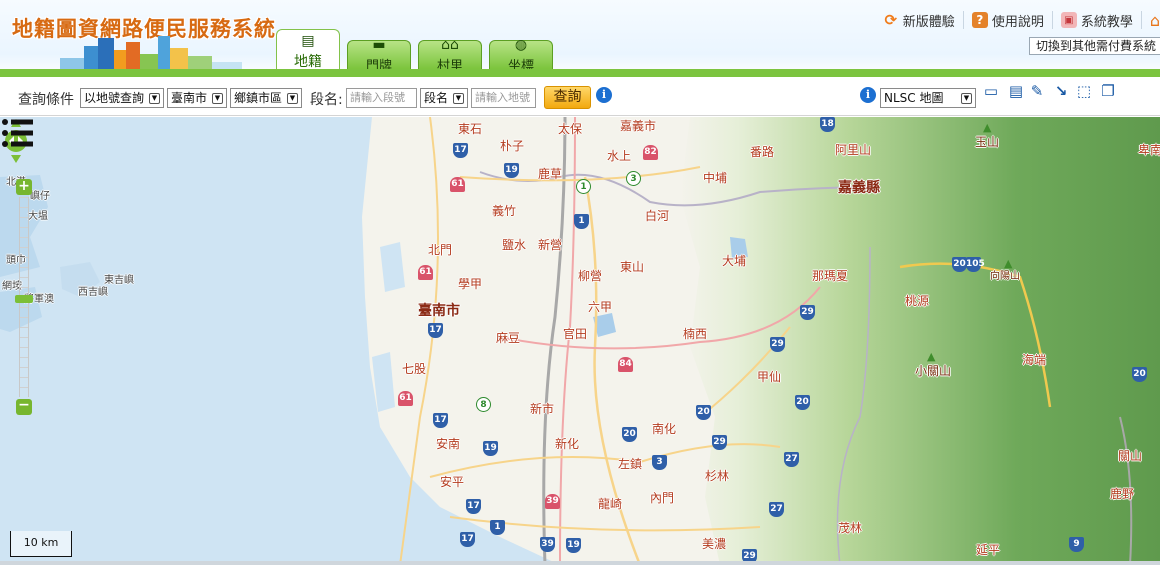 The width and height of the screenshot is (1160, 565). What do you see at coordinates (470, 284) in the screenshot?
I see `place-label: 學甲` at bounding box center [470, 284].